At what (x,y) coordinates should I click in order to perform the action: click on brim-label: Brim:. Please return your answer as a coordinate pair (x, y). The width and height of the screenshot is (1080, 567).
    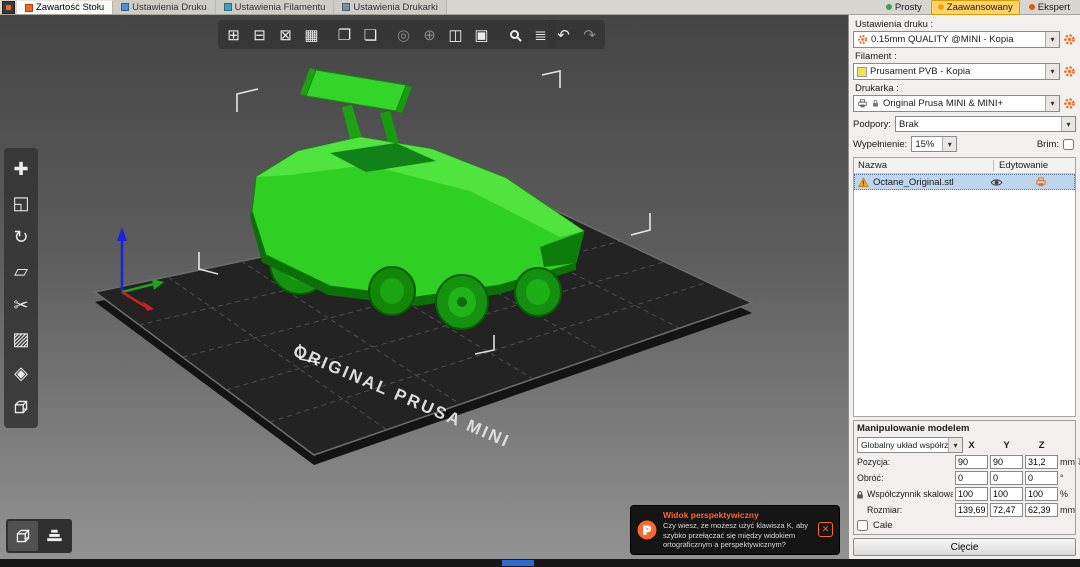
    Looking at the image, I should click on (1047, 144).